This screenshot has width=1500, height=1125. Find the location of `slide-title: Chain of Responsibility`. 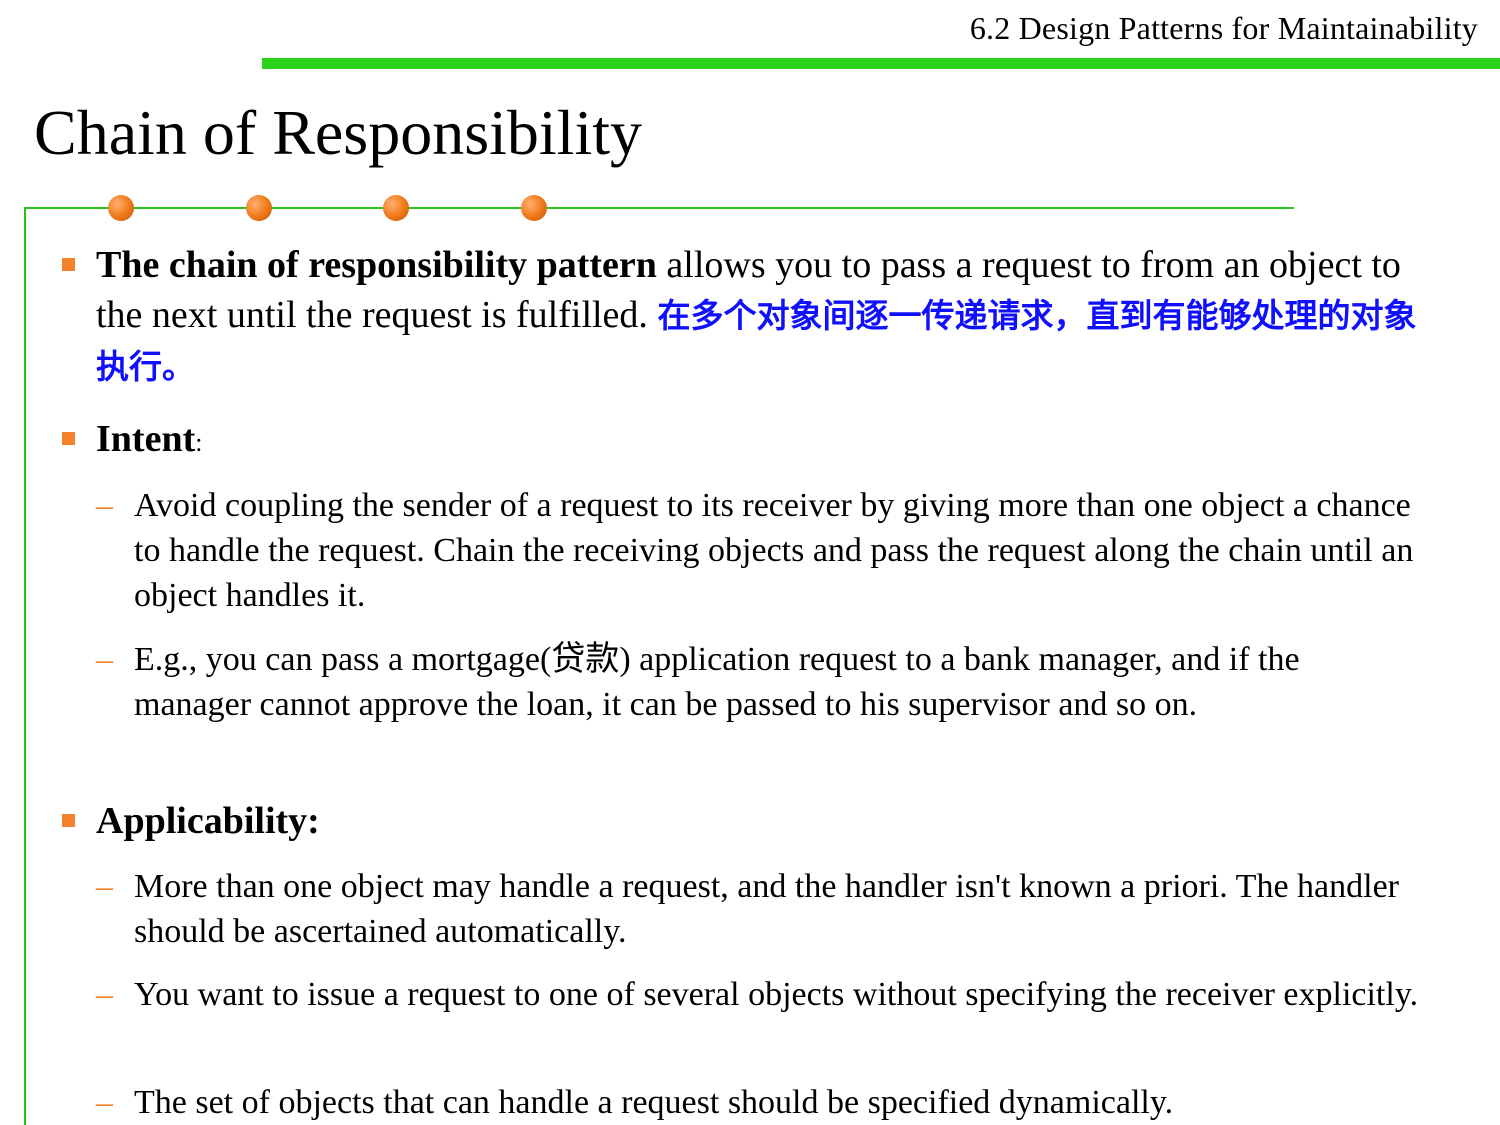

slide-title: Chain of Responsibility is located at coordinates (338, 132).